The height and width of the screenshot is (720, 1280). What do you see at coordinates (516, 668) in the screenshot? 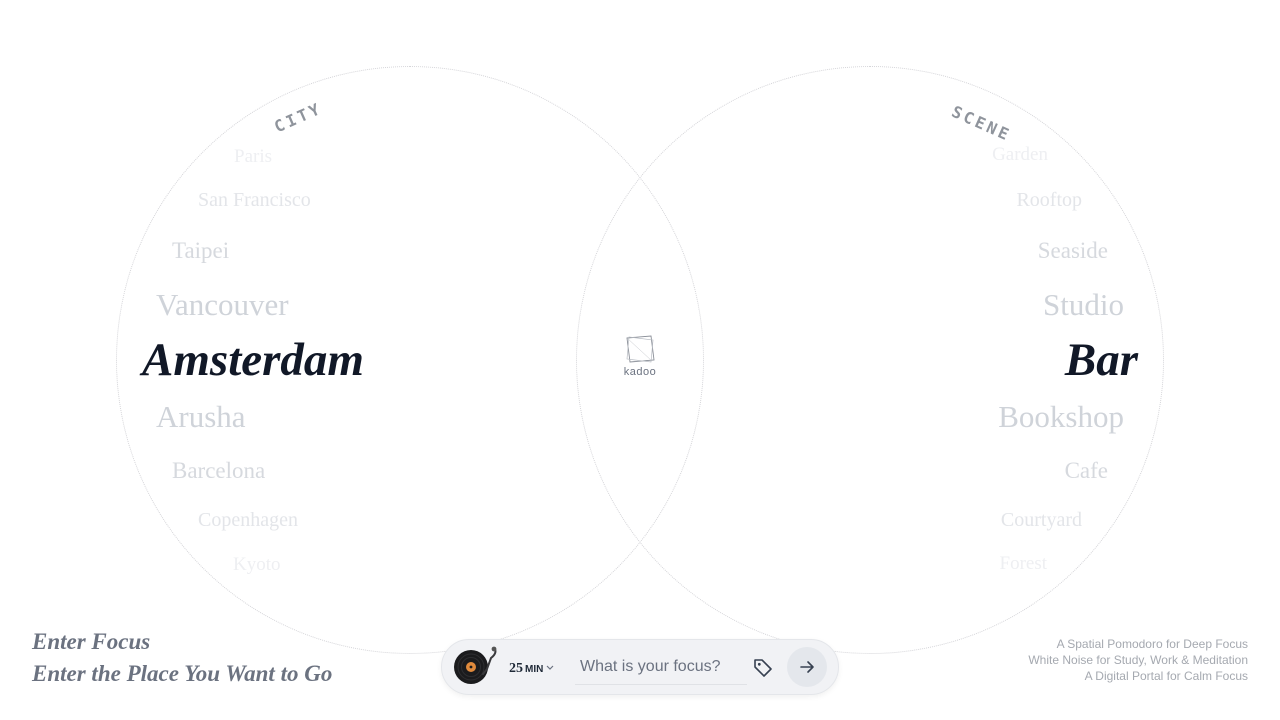
I see `duration-value: 25` at bounding box center [516, 668].